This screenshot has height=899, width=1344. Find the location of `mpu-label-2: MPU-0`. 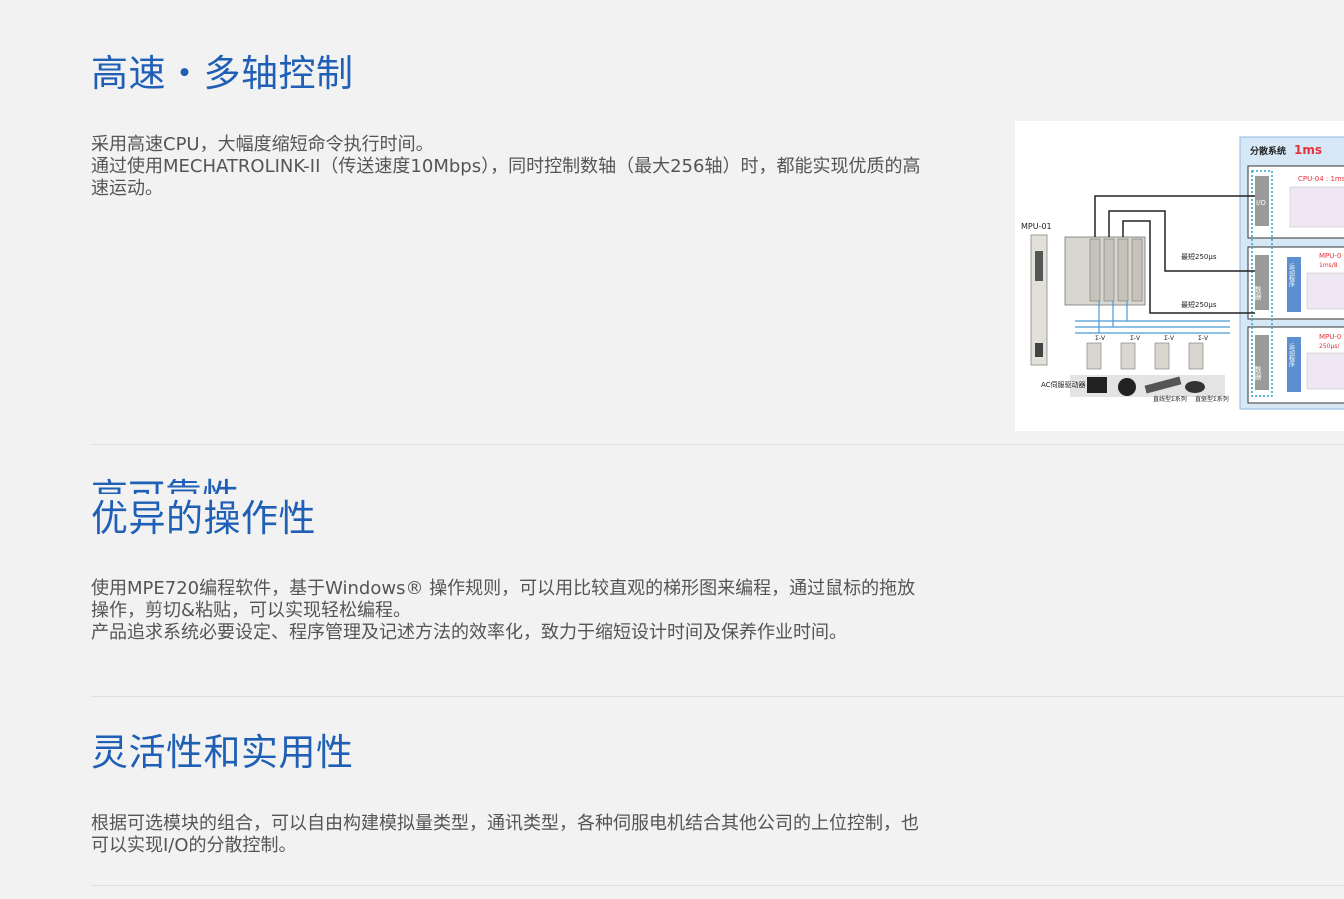

mpu-label-2: MPU-0 is located at coordinates (1330, 337).